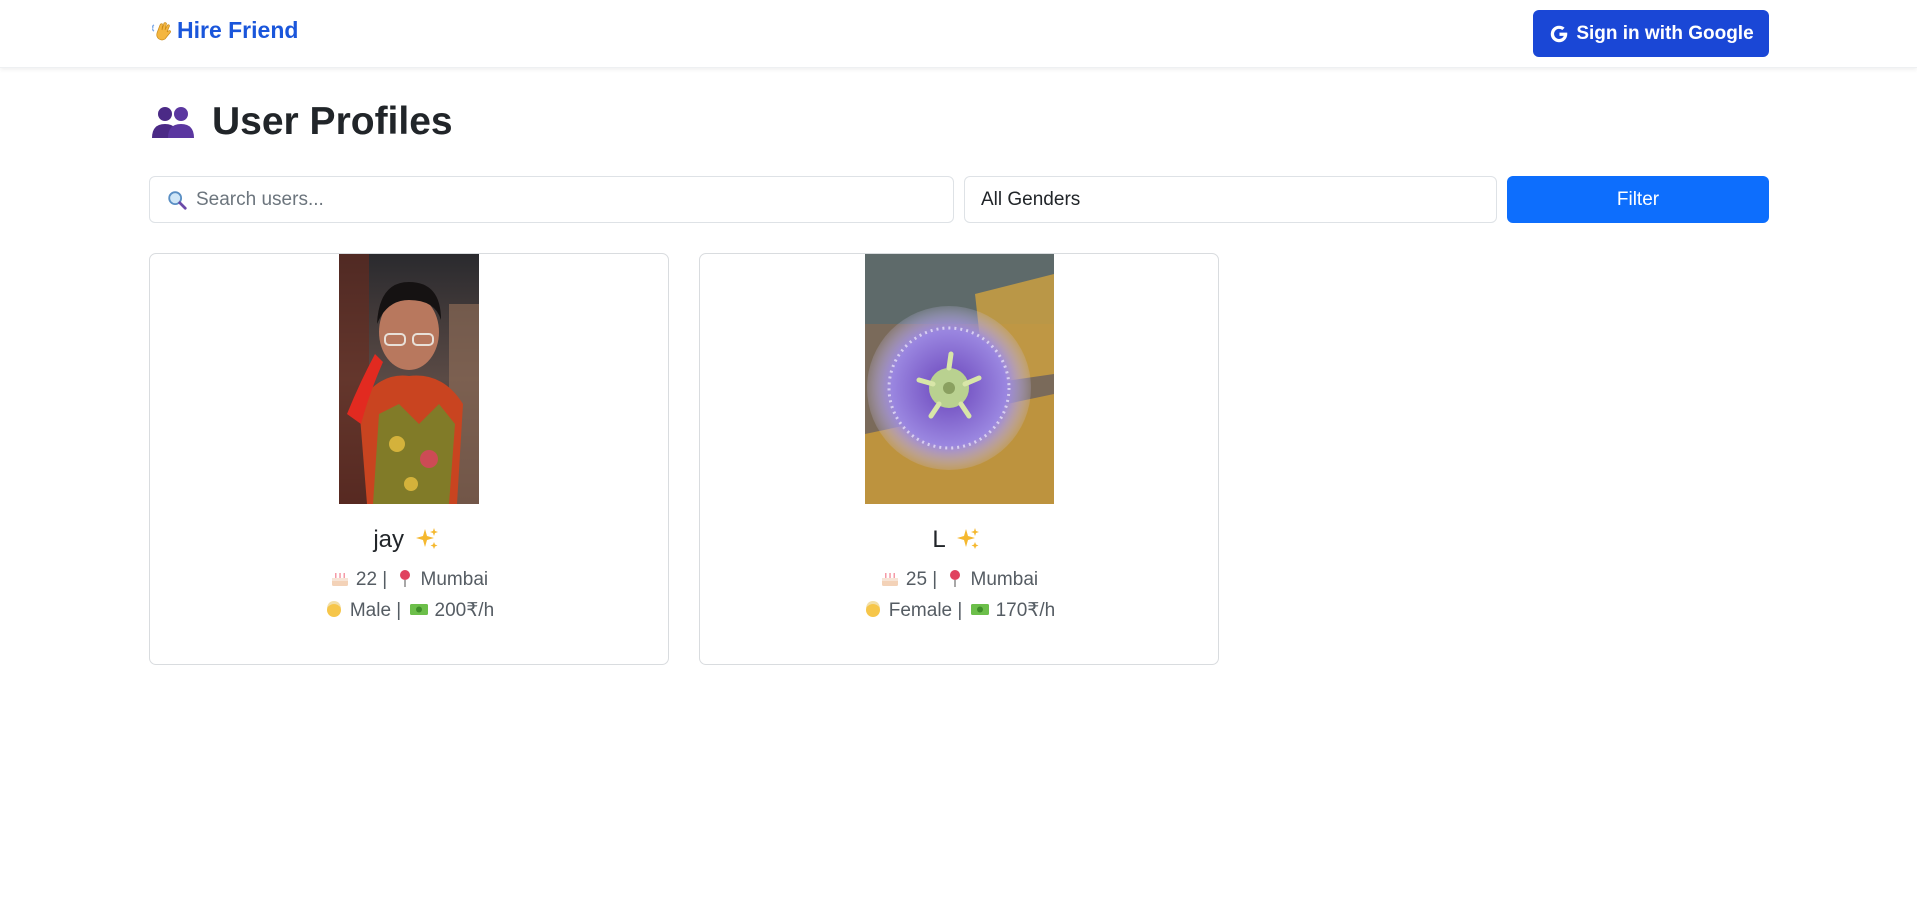  What do you see at coordinates (958, 34) in the screenshot?
I see `navbar: Hire Friend Sign in with Google` at bounding box center [958, 34].